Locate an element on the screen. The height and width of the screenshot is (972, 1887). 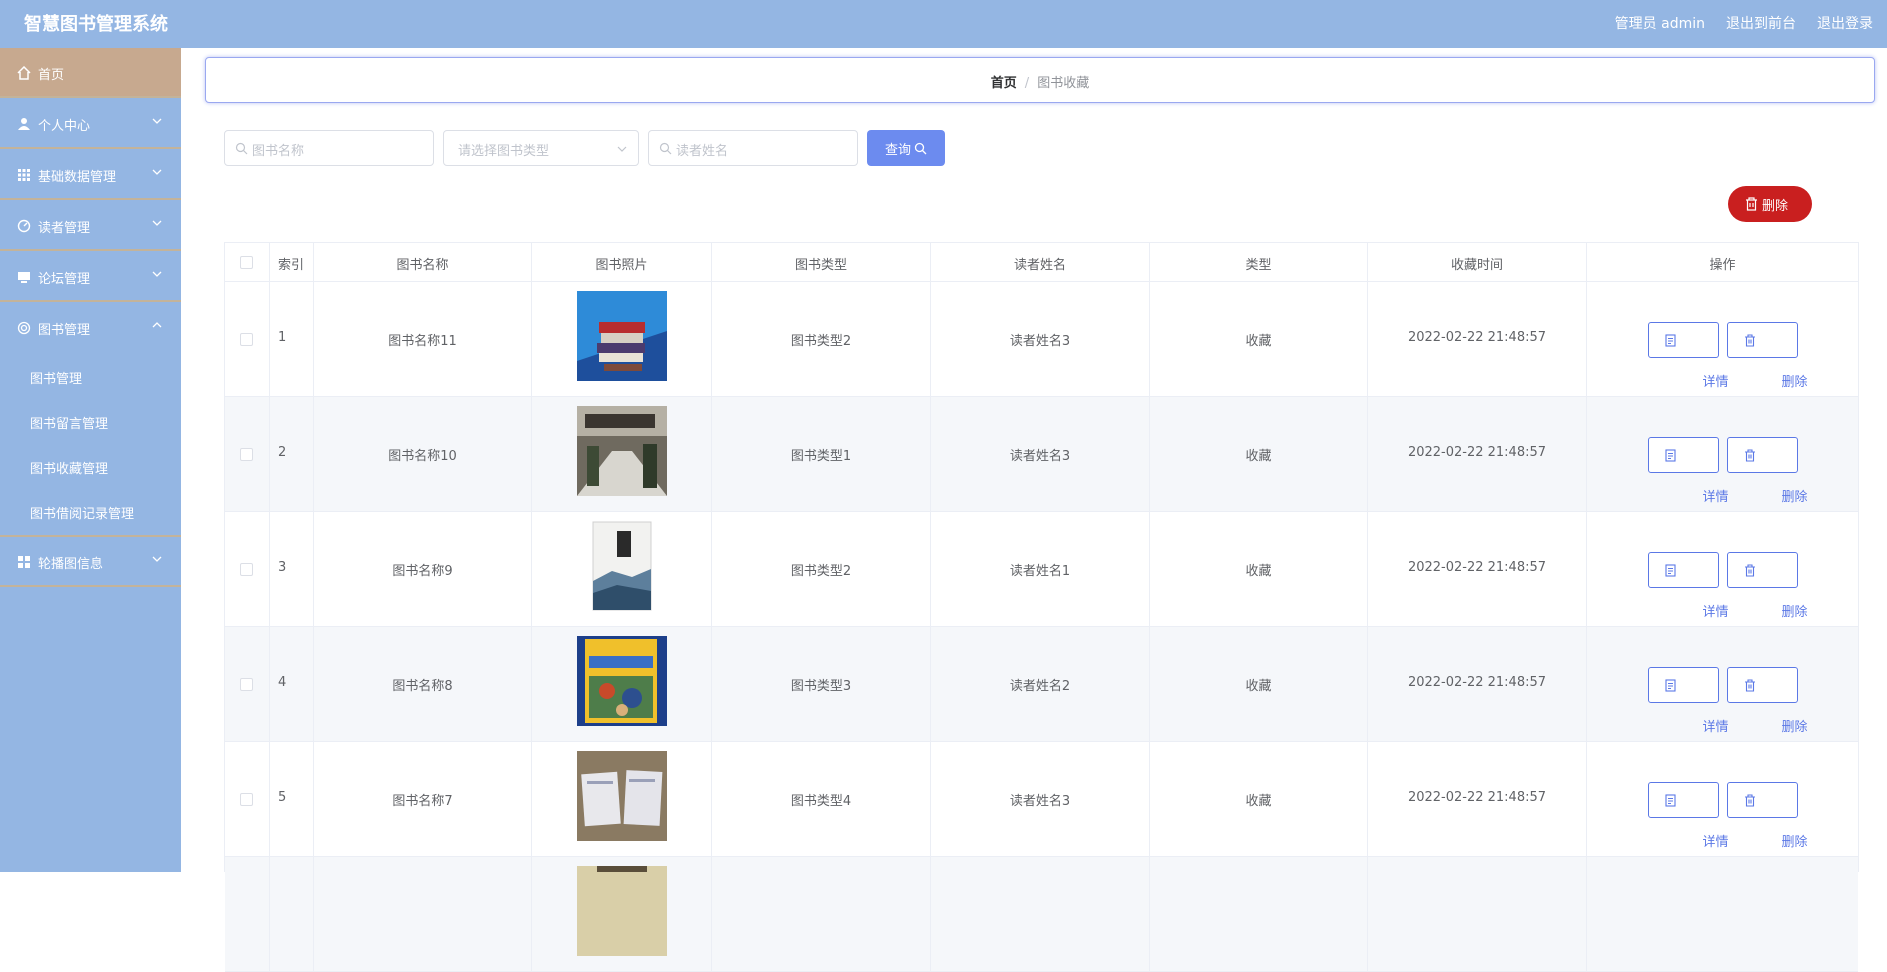
sidebar-subitem-book-management: 图书管理 is located at coordinates (56, 377).